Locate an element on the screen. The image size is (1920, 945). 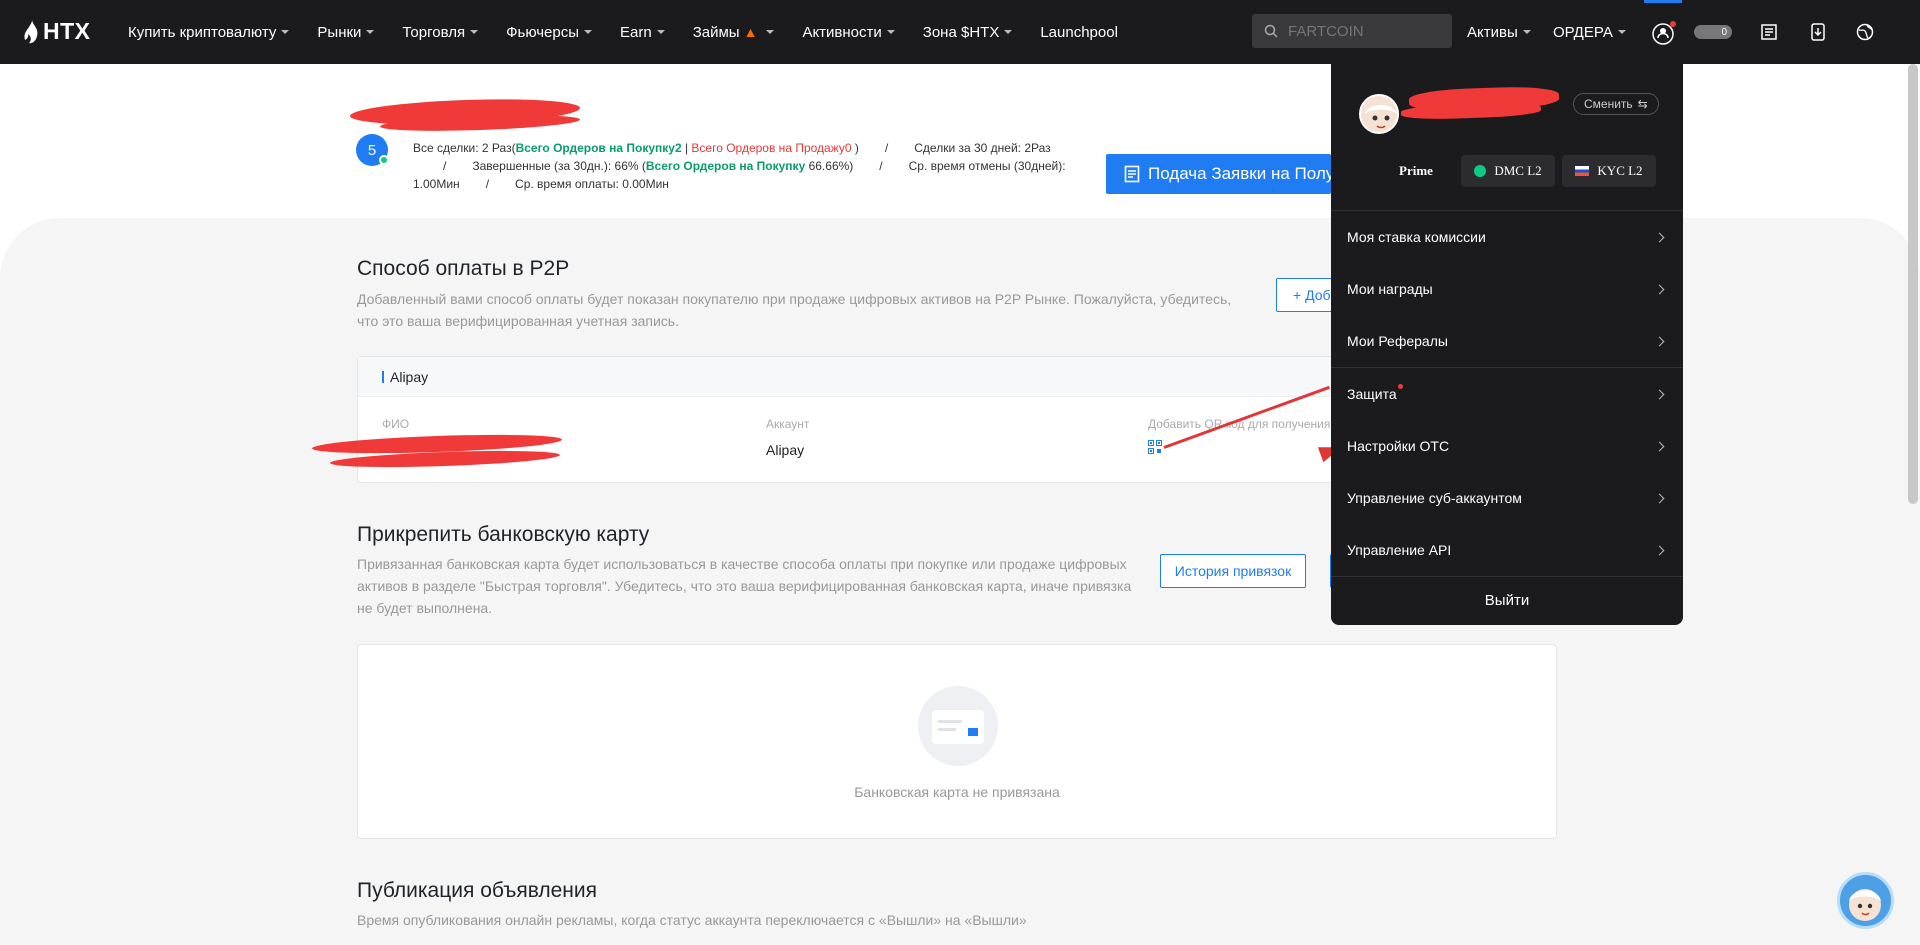
nav-assets: Активы is located at coordinates (1499, 32).